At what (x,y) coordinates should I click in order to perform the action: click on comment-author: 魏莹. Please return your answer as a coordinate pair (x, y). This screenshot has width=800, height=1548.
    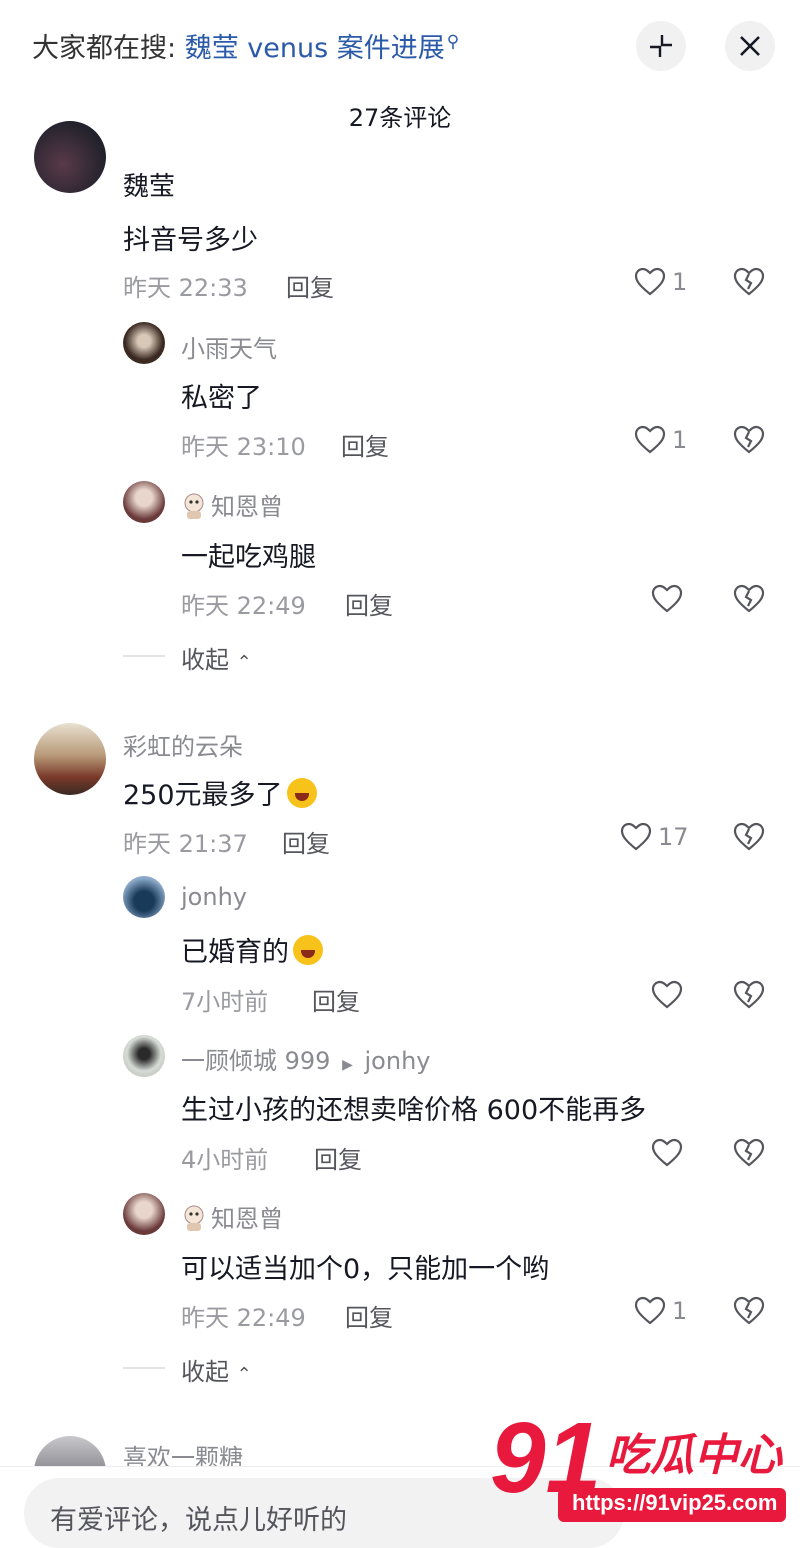
    Looking at the image, I should click on (149, 184).